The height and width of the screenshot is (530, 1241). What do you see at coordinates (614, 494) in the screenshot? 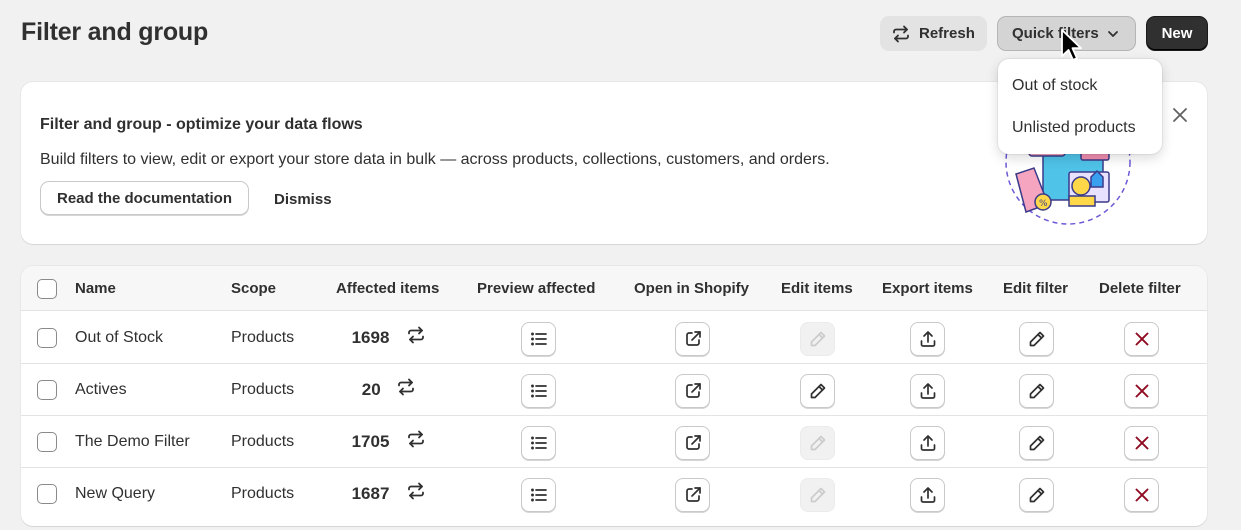
I see `table-row: New Query Products 1687` at bounding box center [614, 494].